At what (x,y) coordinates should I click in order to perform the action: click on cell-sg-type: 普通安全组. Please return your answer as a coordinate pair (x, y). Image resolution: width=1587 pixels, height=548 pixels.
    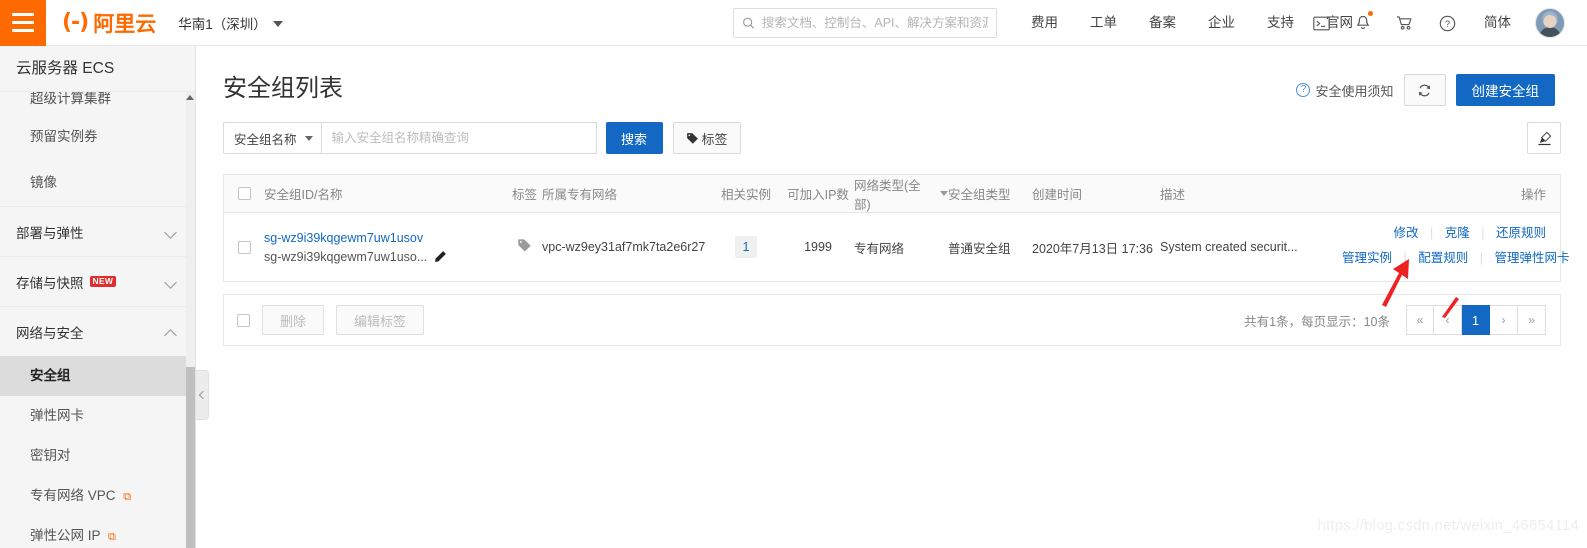
    Looking at the image, I should click on (979, 248).